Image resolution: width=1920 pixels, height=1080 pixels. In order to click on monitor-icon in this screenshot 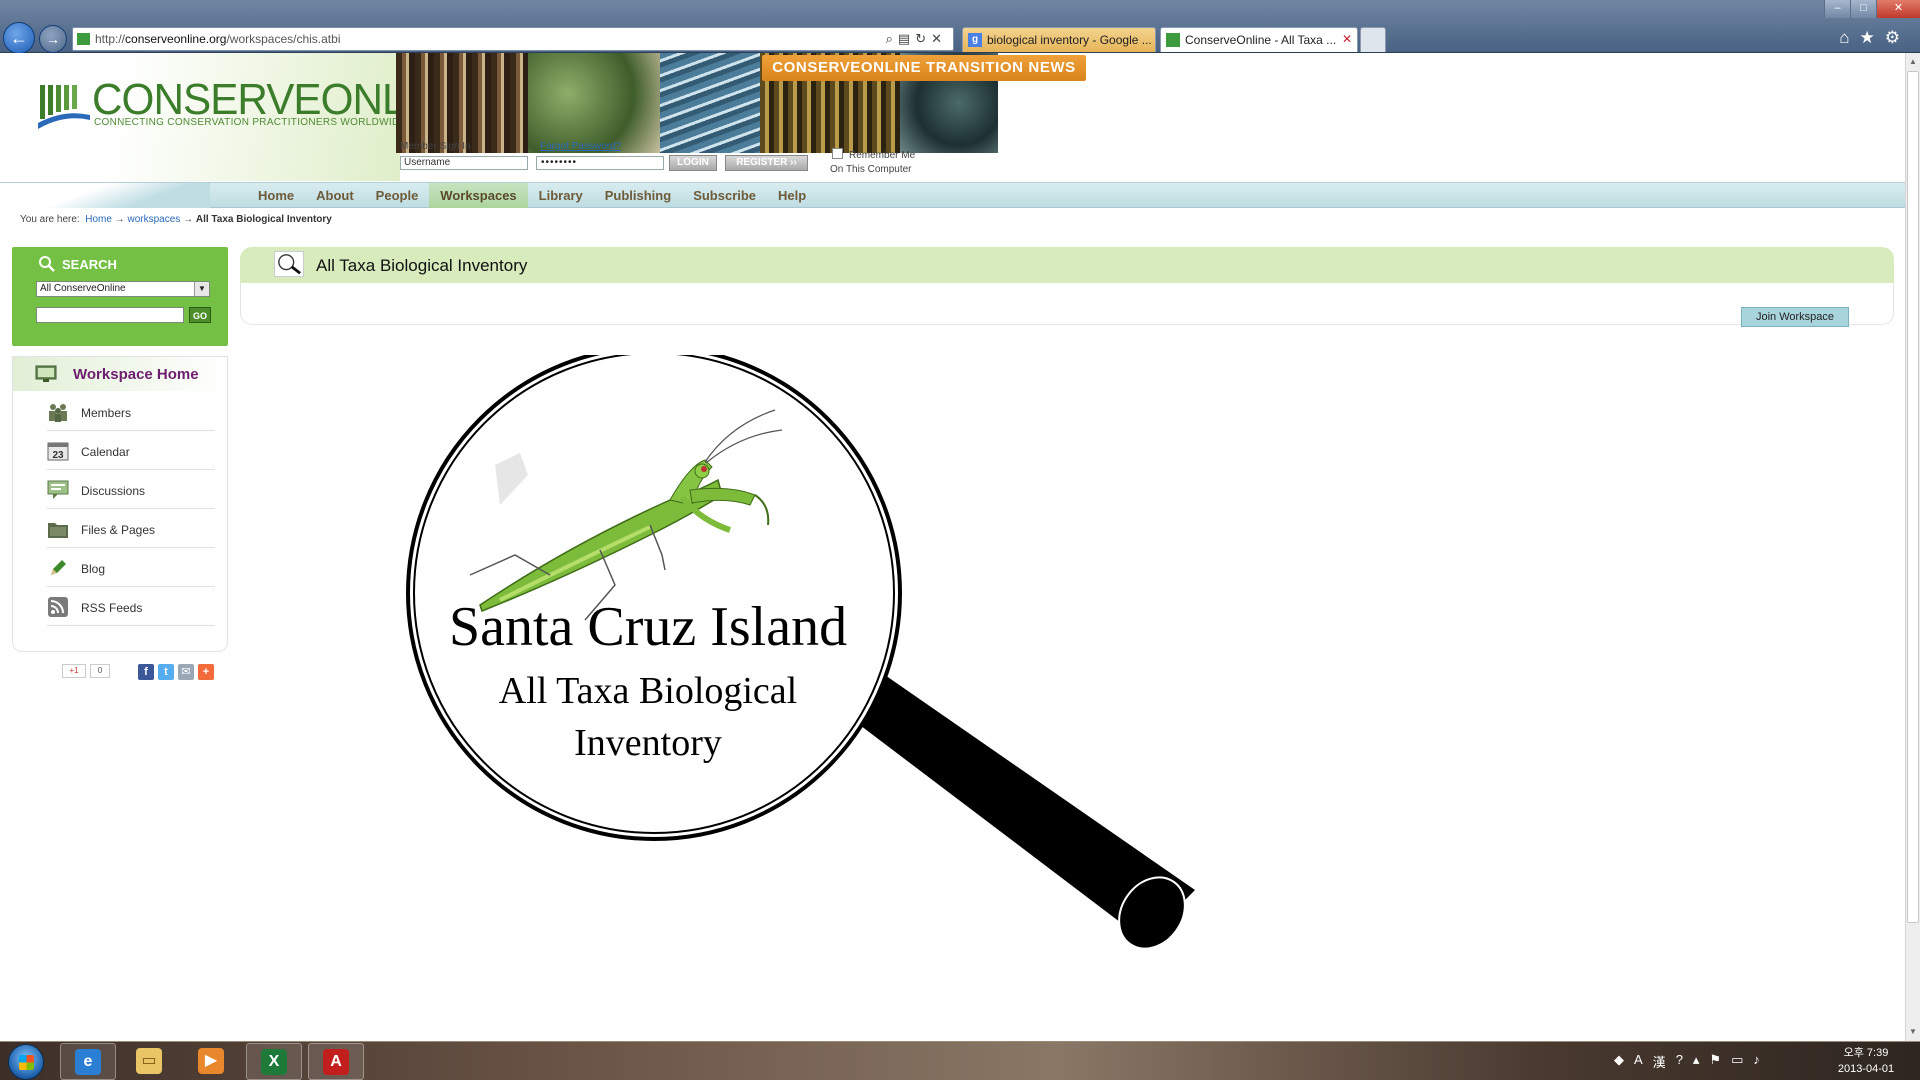, I will do `click(46, 373)`.